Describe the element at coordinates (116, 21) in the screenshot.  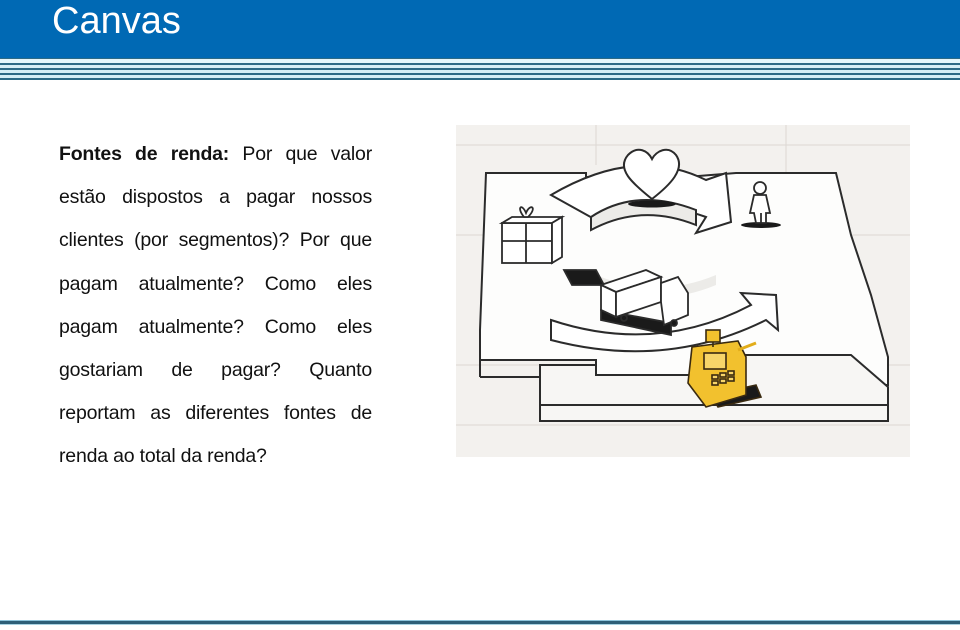
I see `slide-title: Canvas` at that location.